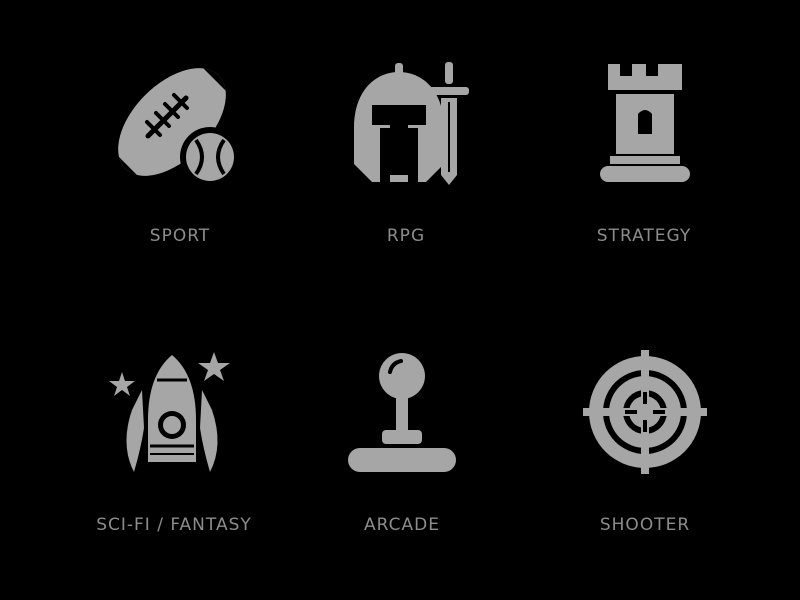  What do you see at coordinates (644, 236) in the screenshot?
I see `genre-label-strategy: STRATEGY` at bounding box center [644, 236].